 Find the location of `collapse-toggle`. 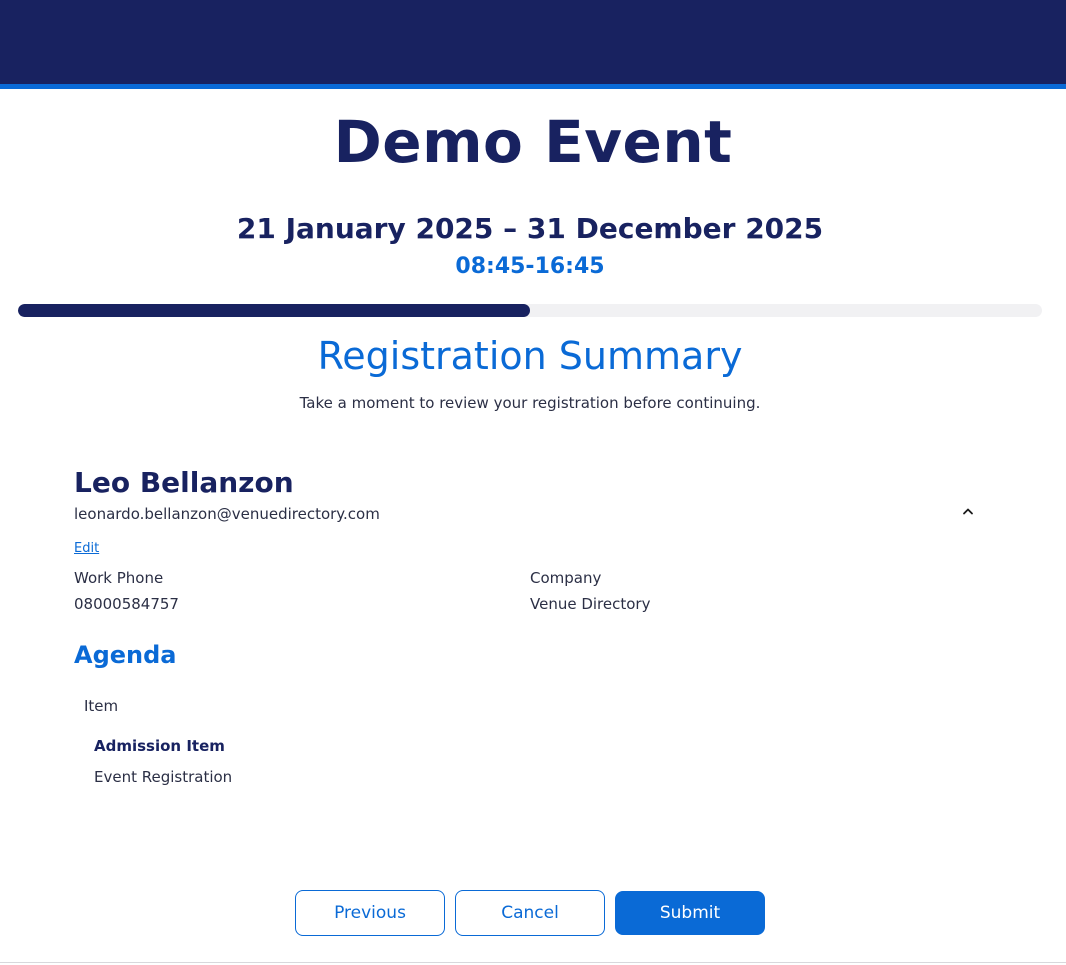

collapse-toggle is located at coordinates (968, 511).